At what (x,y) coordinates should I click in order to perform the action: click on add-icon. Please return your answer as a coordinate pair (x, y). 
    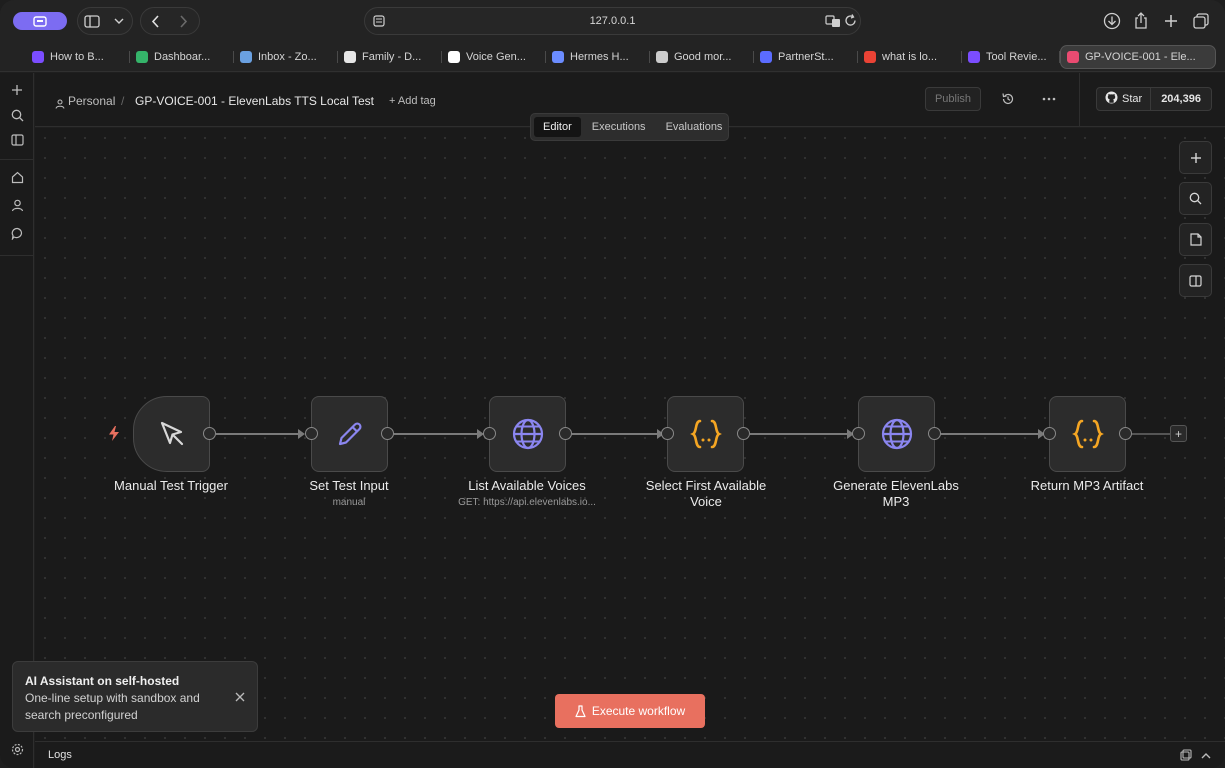
    Looking at the image, I should click on (17, 90).